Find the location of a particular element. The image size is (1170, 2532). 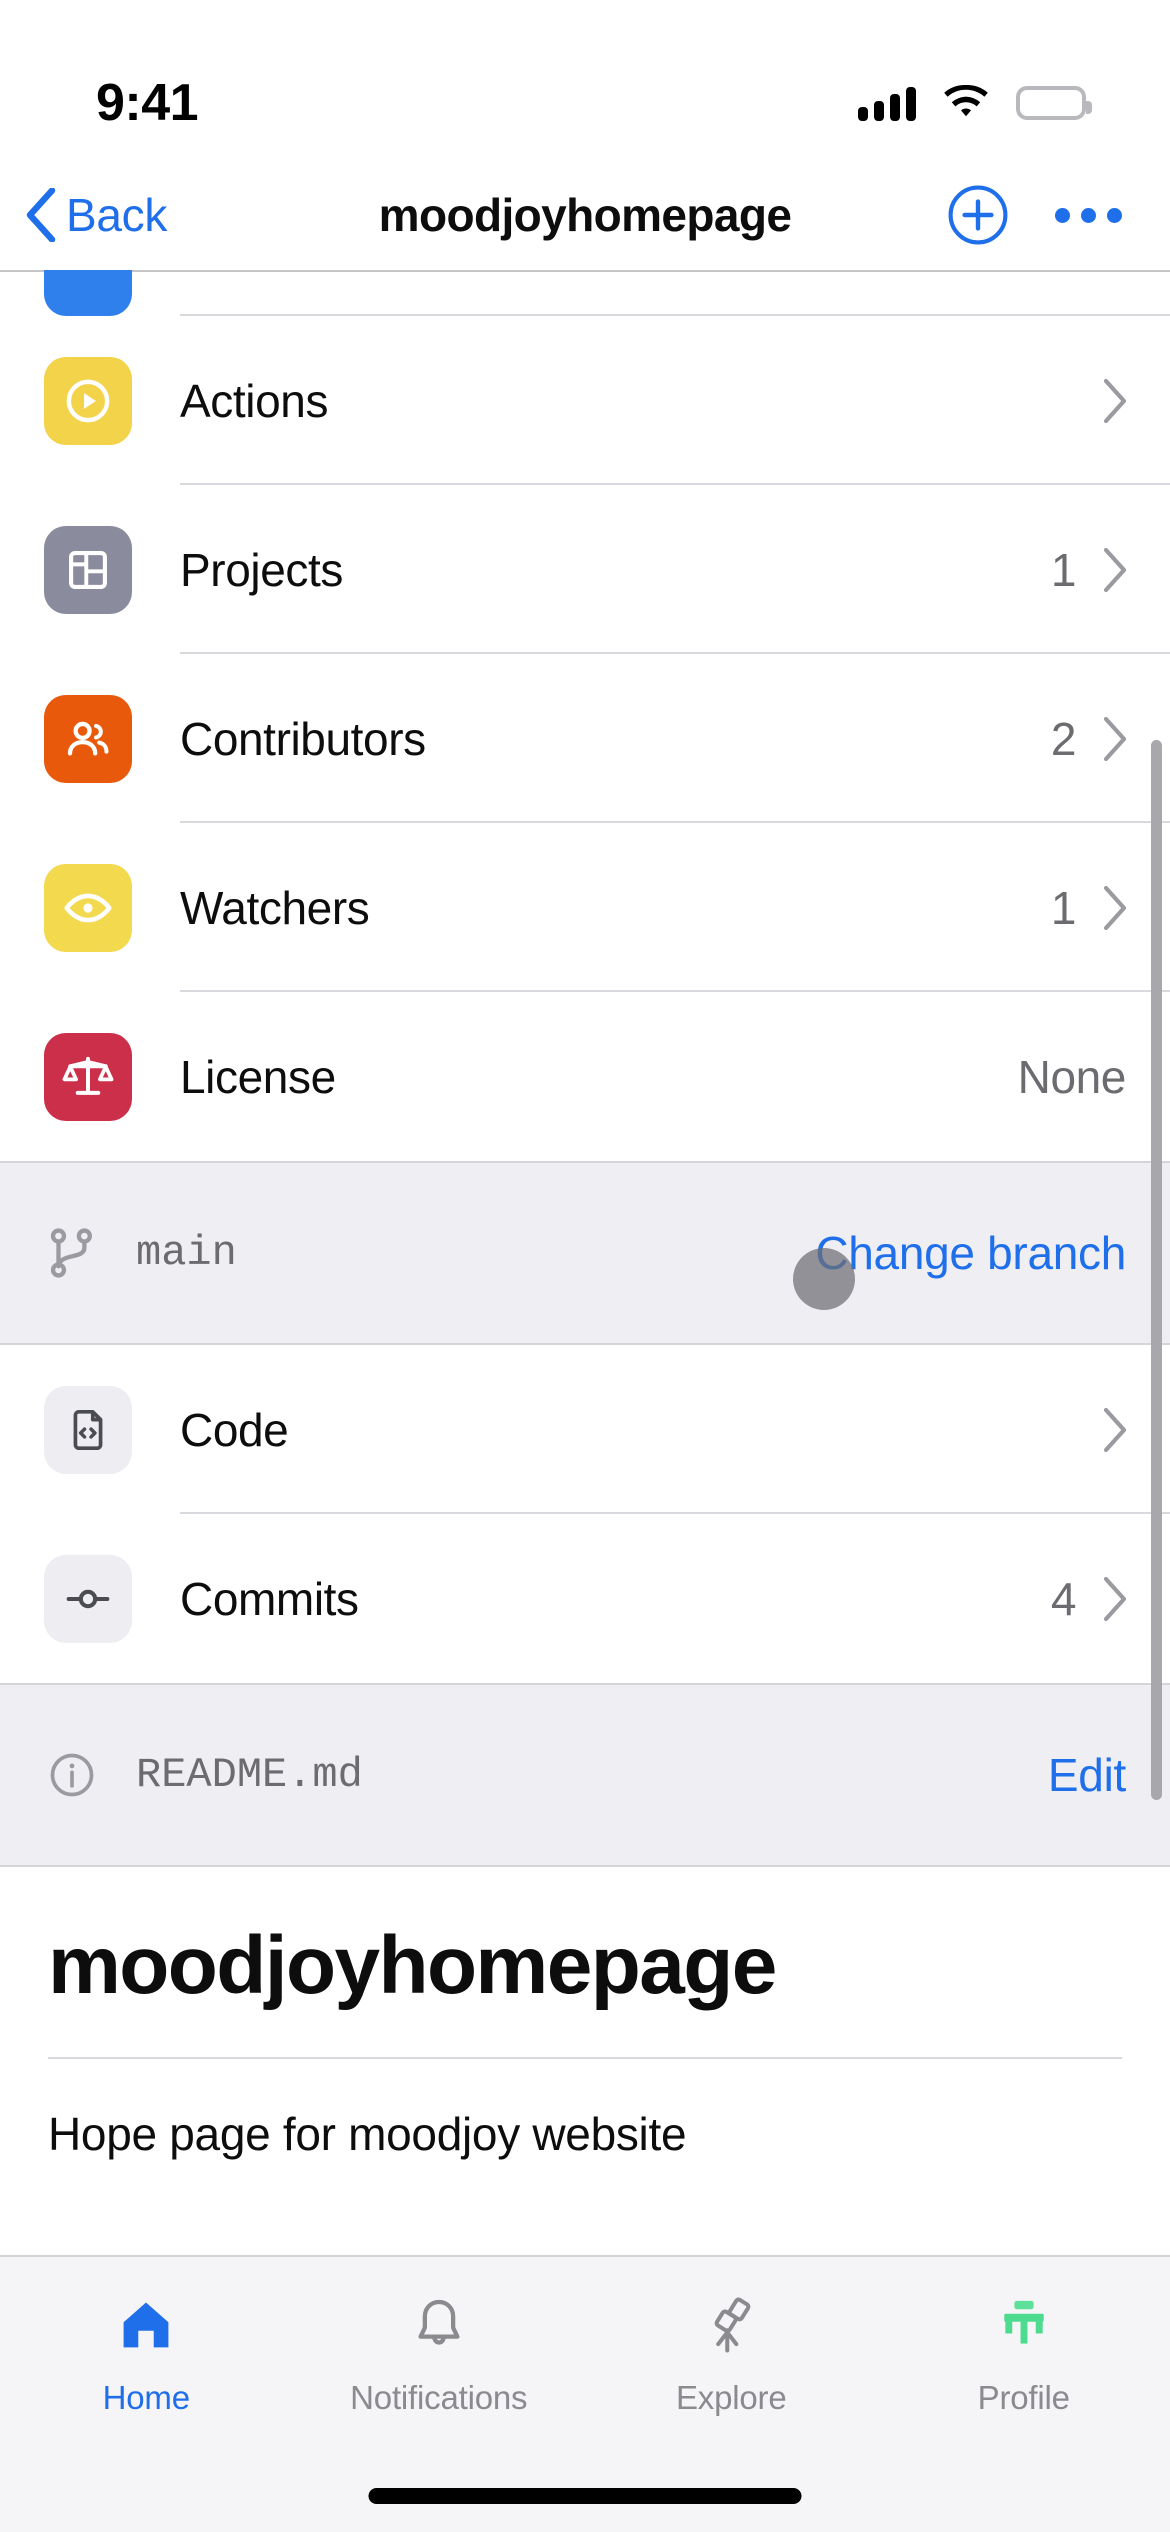

status-bar-time: 9:41 is located at coordinates (147, 103).